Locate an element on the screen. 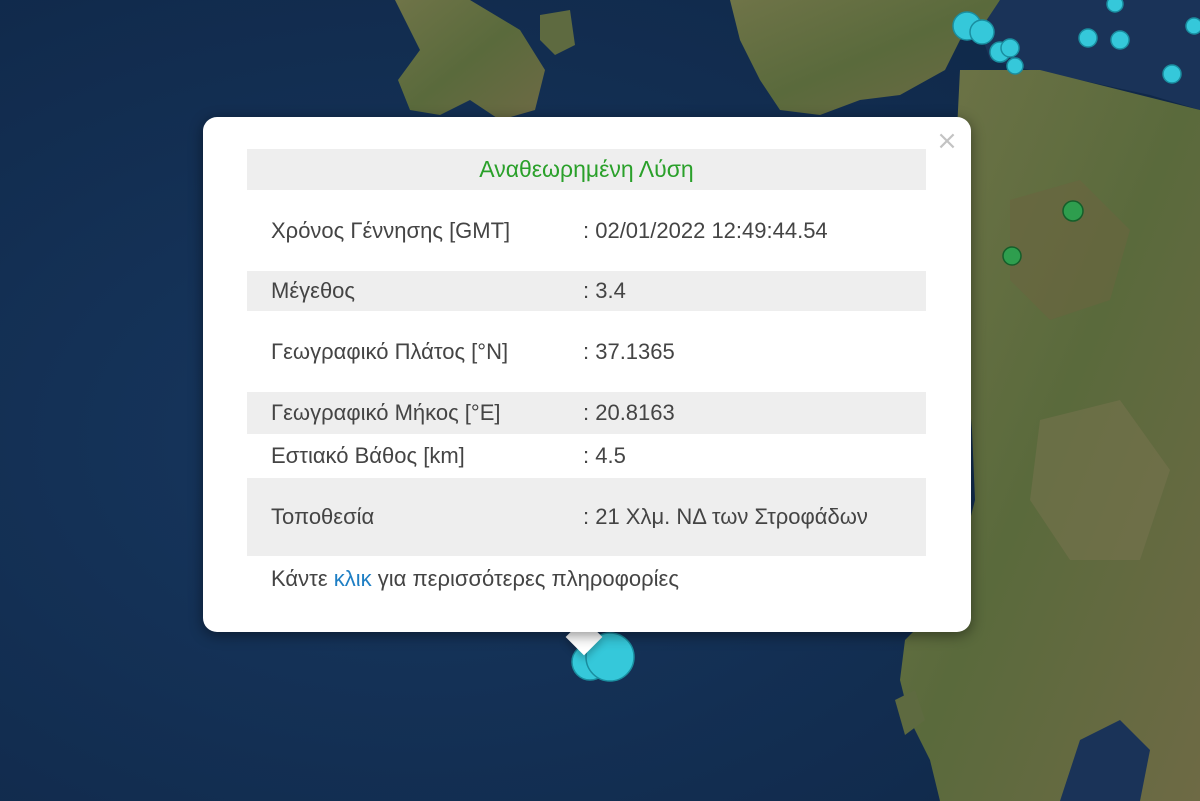  more-info-suffix: για περισσότερες πληροφορίες is located at coordinates (528, 578).